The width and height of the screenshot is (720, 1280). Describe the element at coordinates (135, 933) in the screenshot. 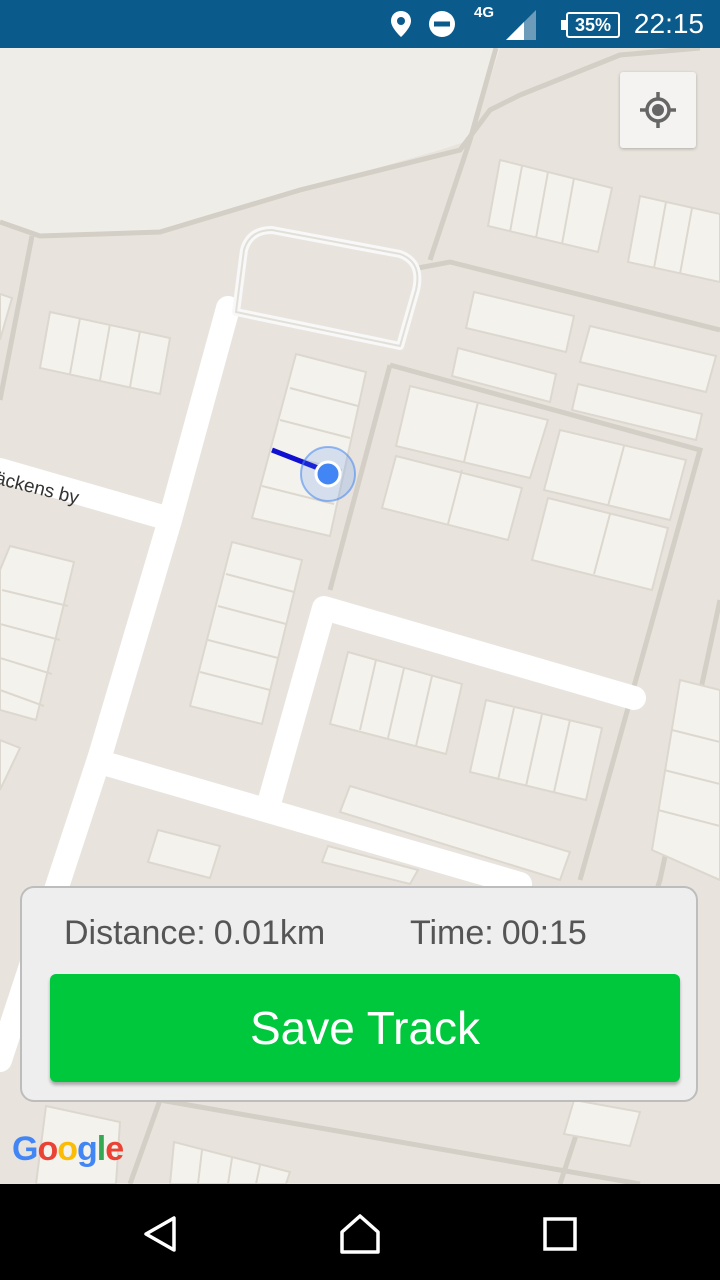

I see `distance-label: Distance:` at that location.